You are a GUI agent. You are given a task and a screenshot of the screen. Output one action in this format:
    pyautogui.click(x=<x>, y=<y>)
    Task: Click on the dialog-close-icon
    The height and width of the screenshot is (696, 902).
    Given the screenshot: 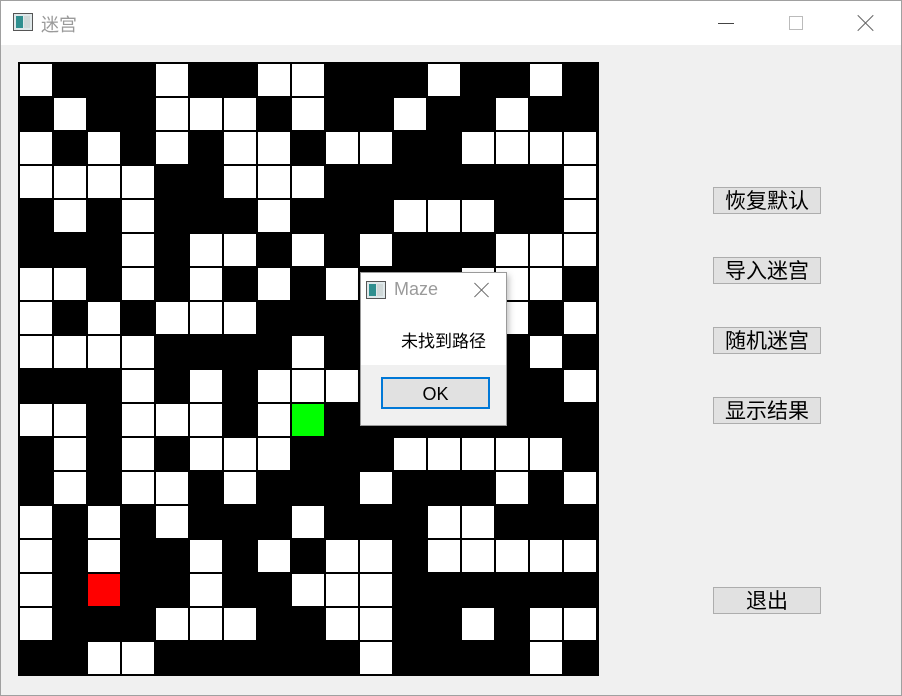 What is the action you would take?
    pyautogui.click(x=482, y=290)
    